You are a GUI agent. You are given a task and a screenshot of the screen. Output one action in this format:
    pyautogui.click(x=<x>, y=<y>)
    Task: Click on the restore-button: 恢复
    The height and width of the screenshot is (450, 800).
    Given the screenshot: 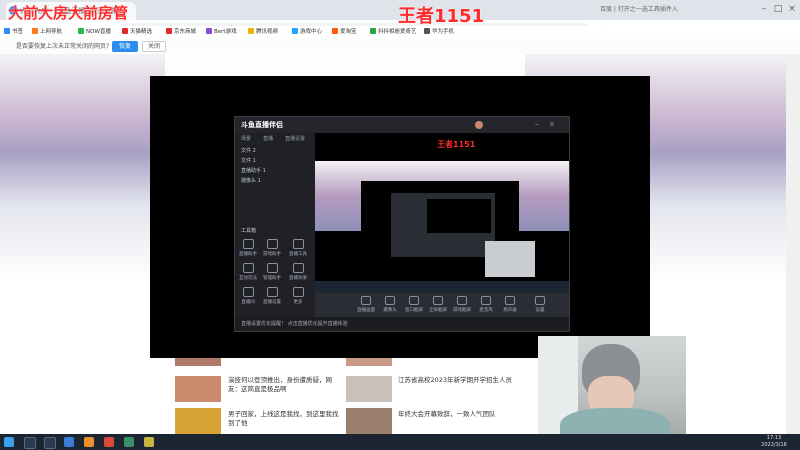 What is the action you would take?
    pyautogui.click(x=125, y=46)
    